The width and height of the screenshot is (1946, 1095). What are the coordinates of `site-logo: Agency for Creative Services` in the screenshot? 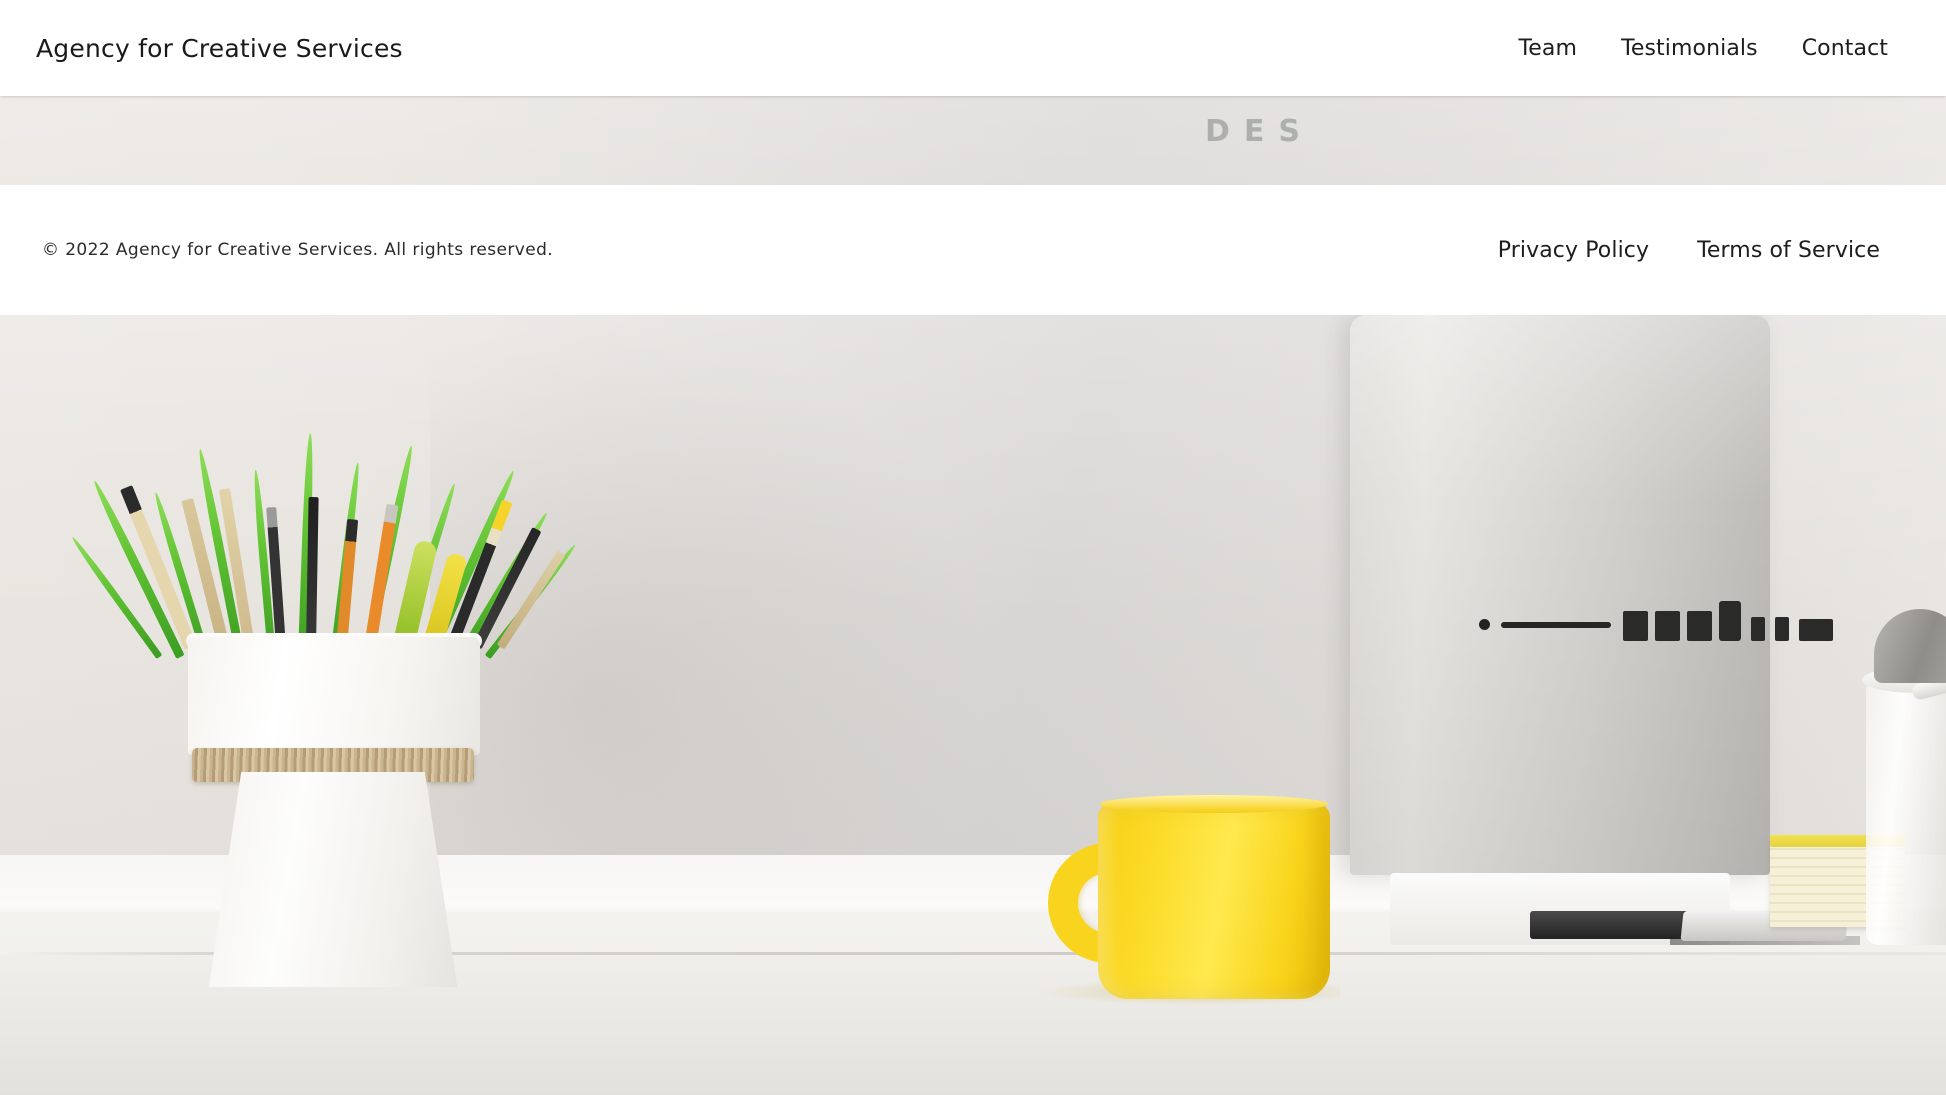 It's located at (219, 48).